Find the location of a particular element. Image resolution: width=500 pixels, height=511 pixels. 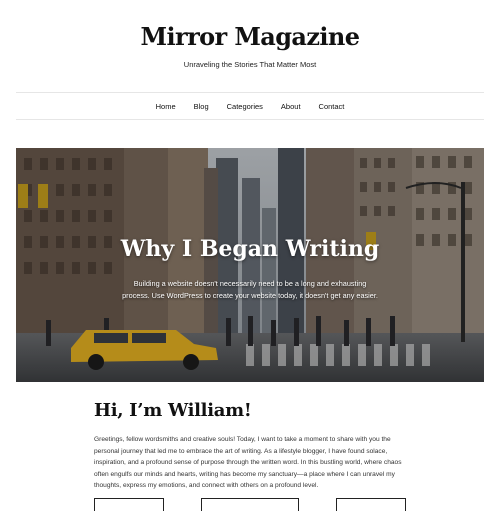

intro-heading: Hi, I’m William! is located at coordinates (173, 410).